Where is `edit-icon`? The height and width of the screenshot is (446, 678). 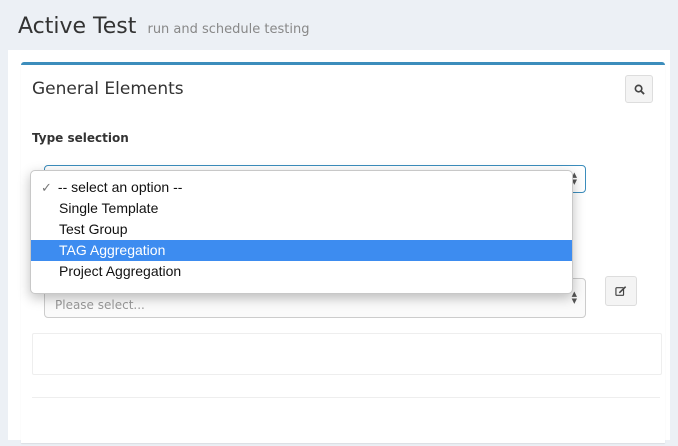 edit-icon is located at coordinates (621, 291).